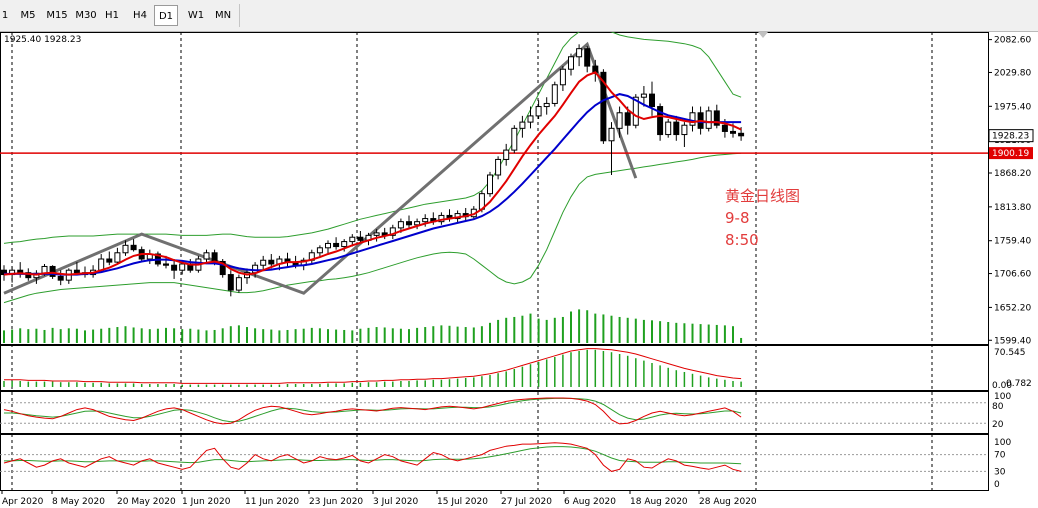 Image resolution: width=1038 pixels, height=508 pixels. Describe the element at coordinates (526, 502) in the screenshot. I see `x-tick-label: 27 Jul 2020` at that location.